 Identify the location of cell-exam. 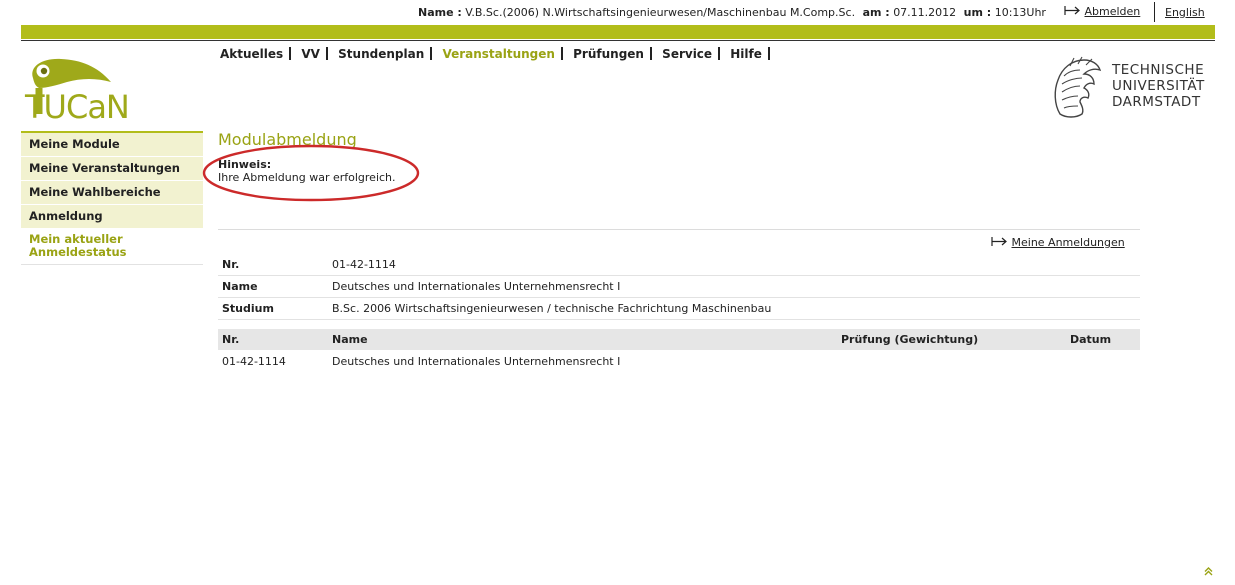
(951, 361).